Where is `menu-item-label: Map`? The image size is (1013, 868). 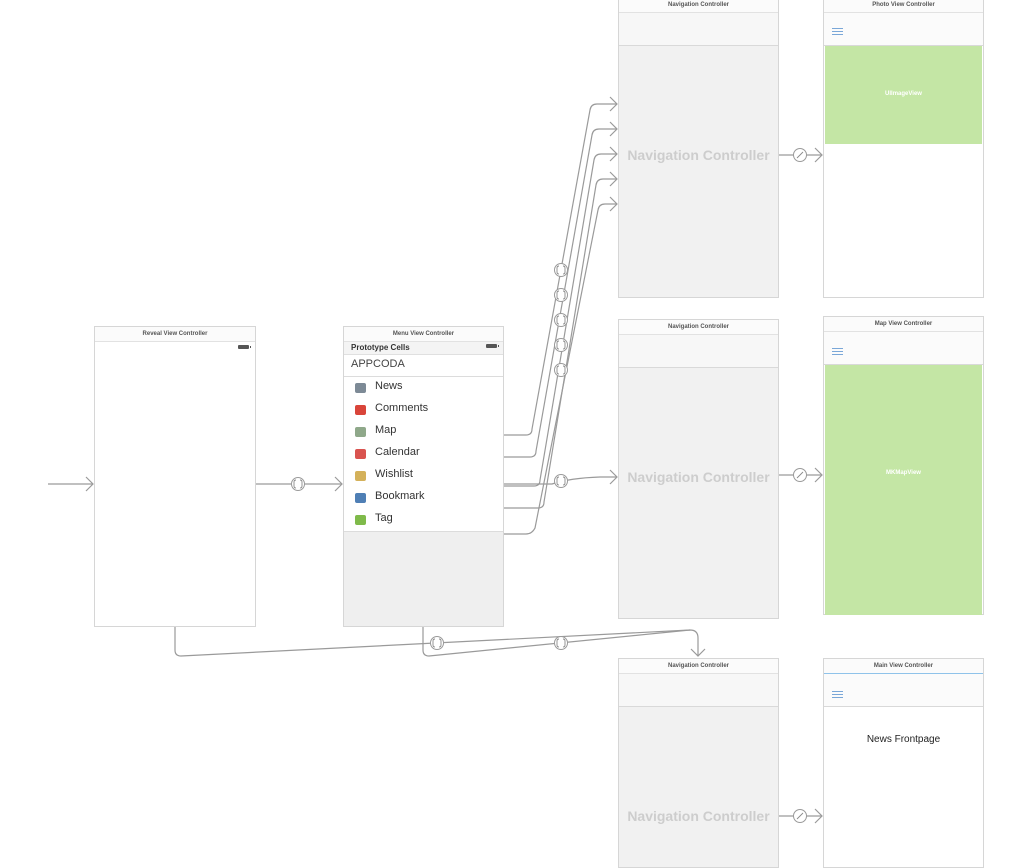 menu-item-label: Map is located at coordinates (386, 430).